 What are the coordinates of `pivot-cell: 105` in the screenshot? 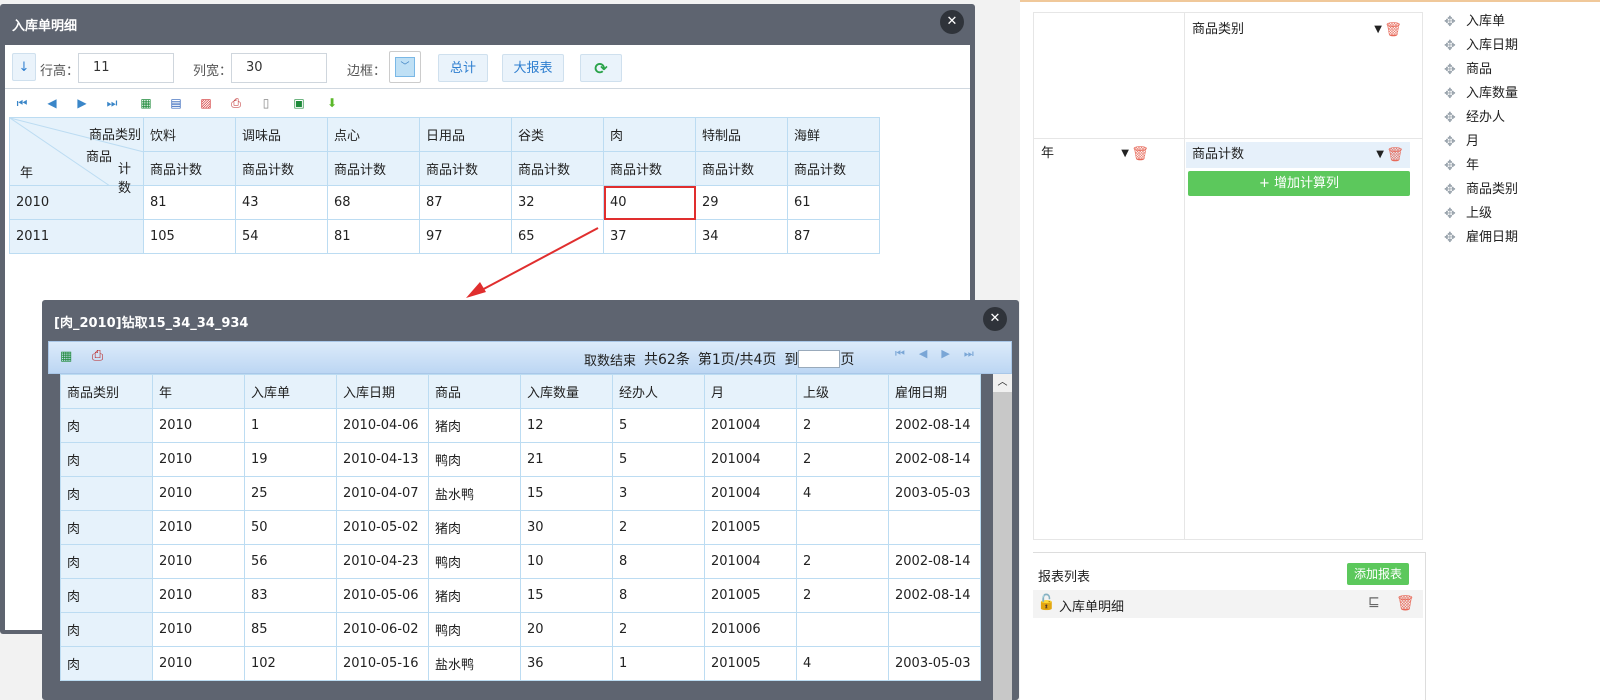 It's located at (189, 236).